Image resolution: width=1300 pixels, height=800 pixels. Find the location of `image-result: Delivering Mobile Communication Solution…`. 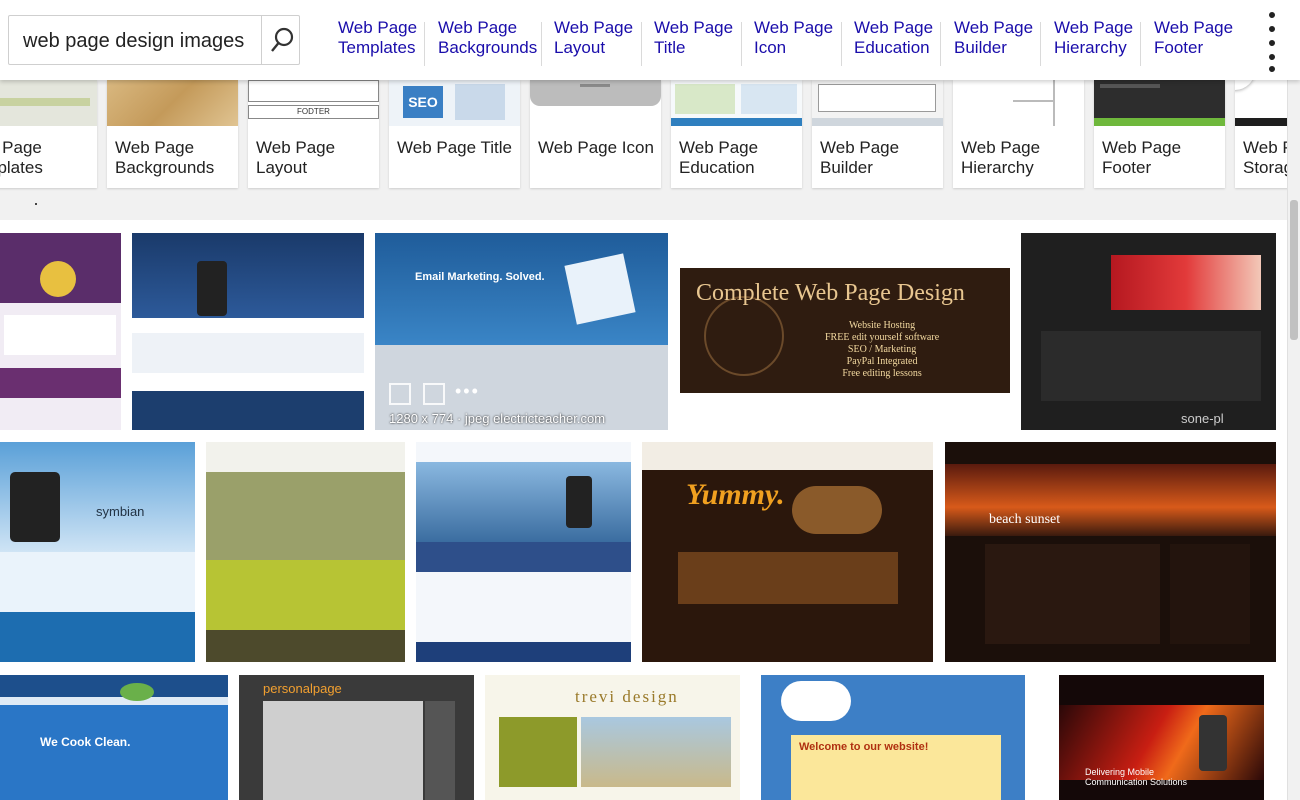

image-result: Delivering Mobile Communication Solution… is located at coordinates (1161, 737).